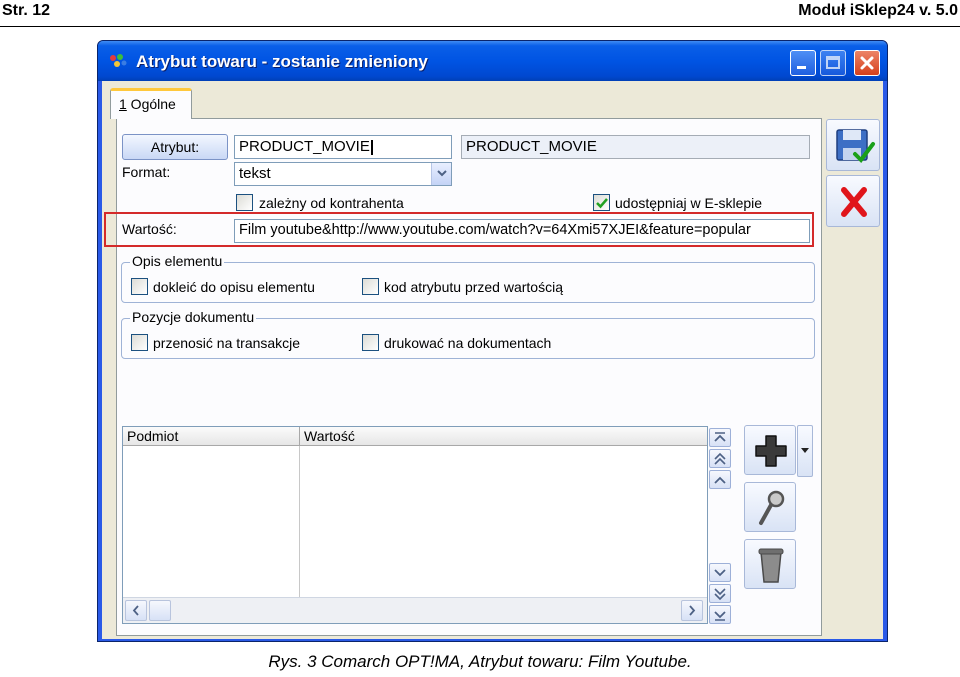  Describe the element at coordinates (803, 63) in the screenshot. I see `minimize-button` at that location.